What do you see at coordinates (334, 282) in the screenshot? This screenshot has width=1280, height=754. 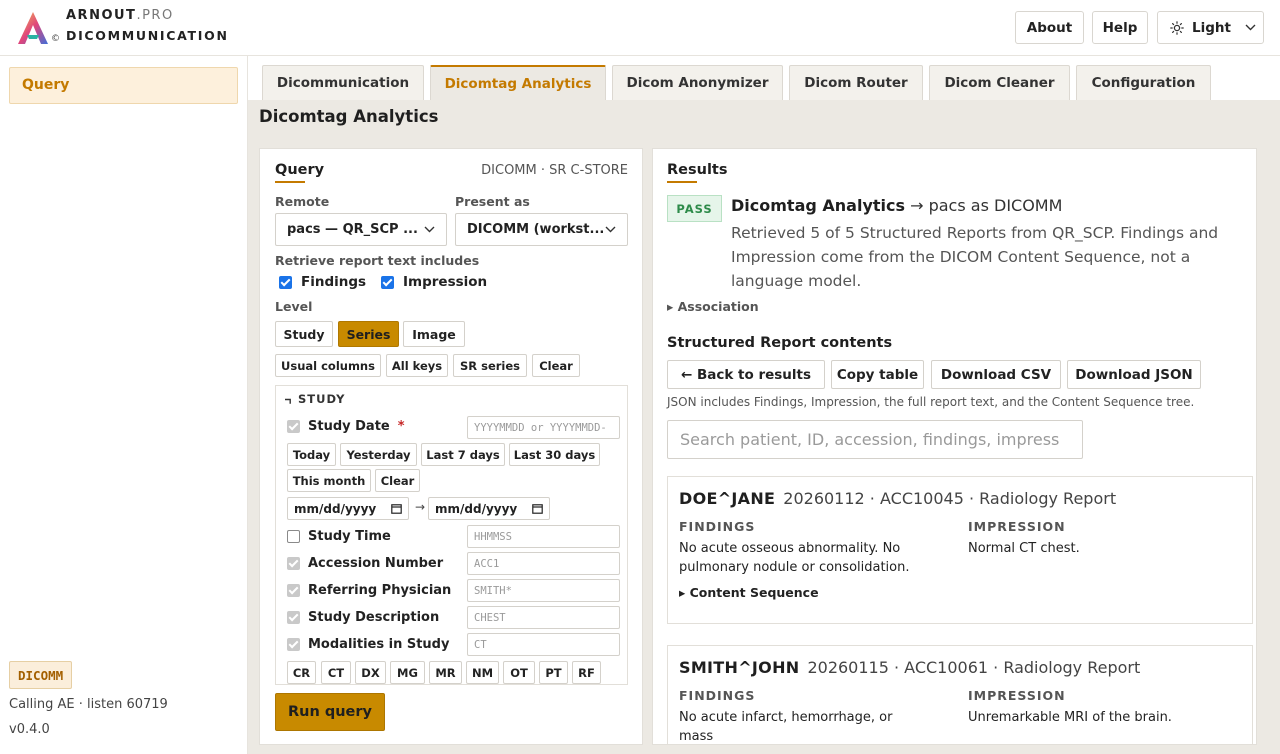 I see `findings-checkbox-label: Findings` at bounding box center [334, 282].